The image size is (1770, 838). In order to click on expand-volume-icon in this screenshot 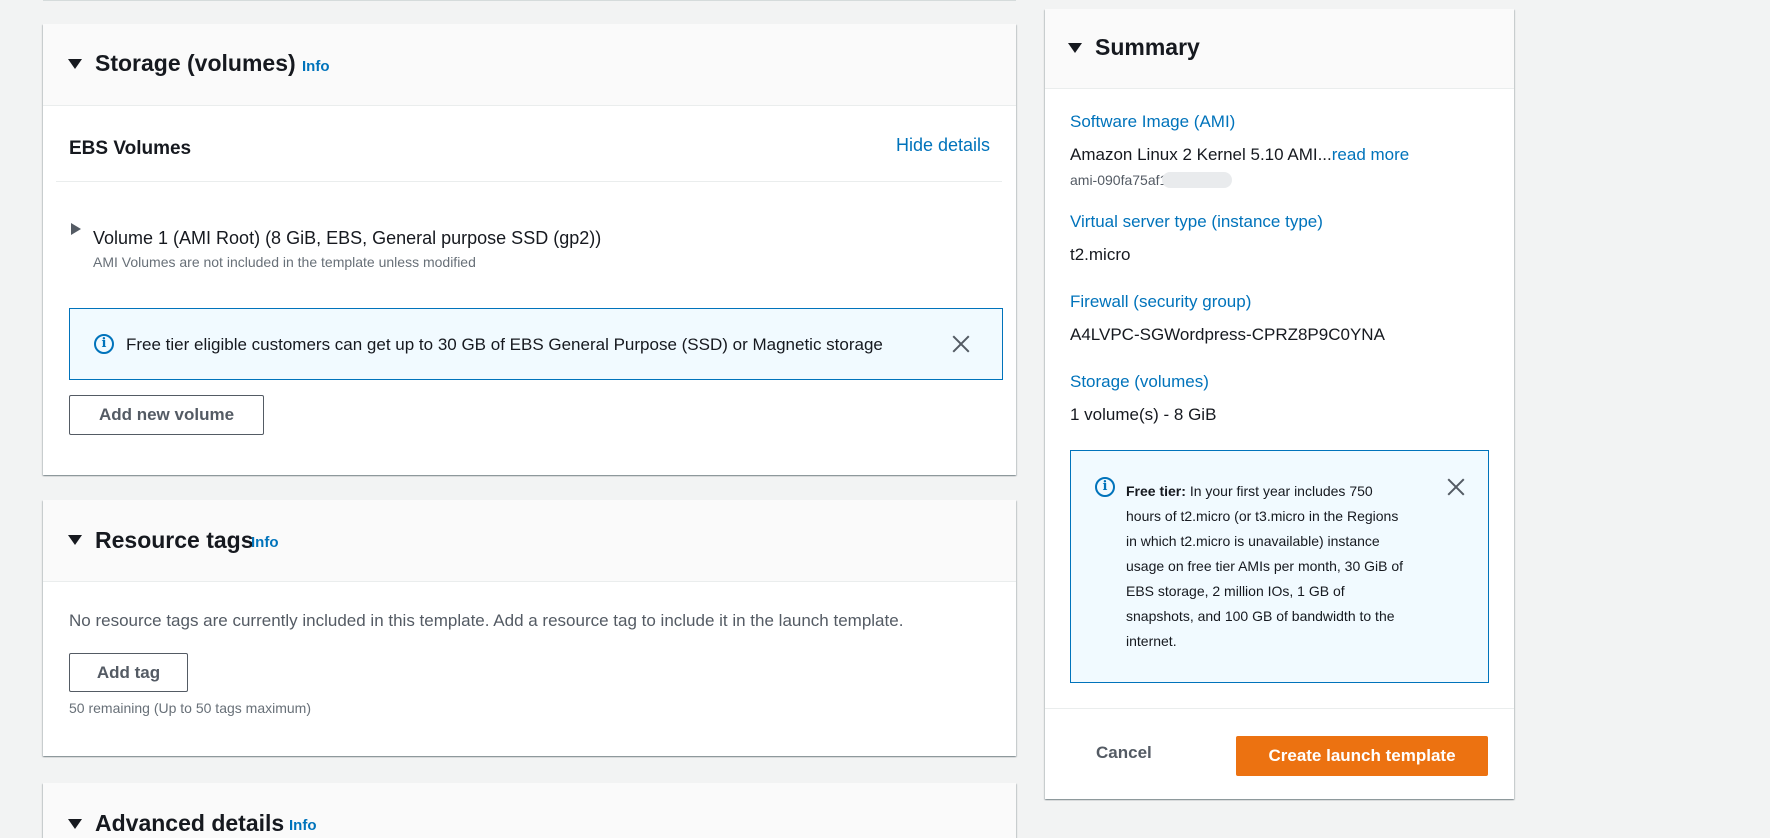, I will do `click(76, 229)`.